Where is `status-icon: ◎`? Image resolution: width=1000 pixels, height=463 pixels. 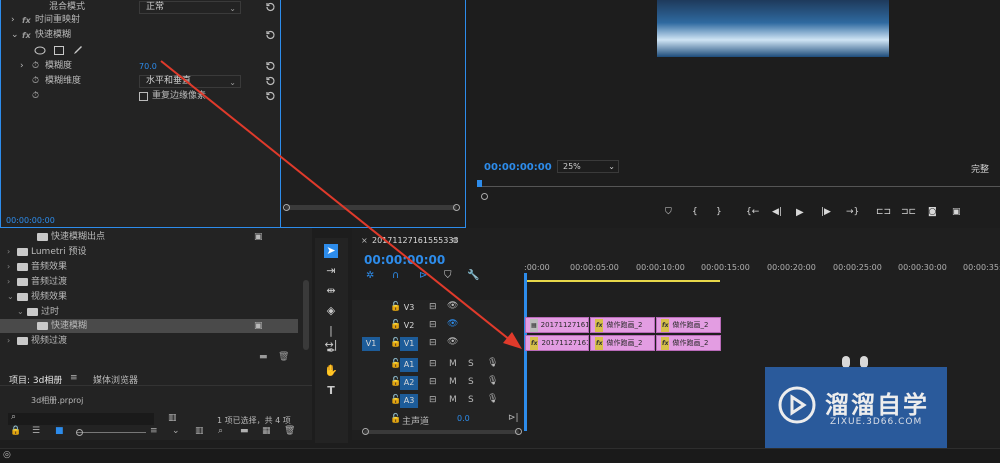 status-icon: ◎ is located at coordinates (7, 455).